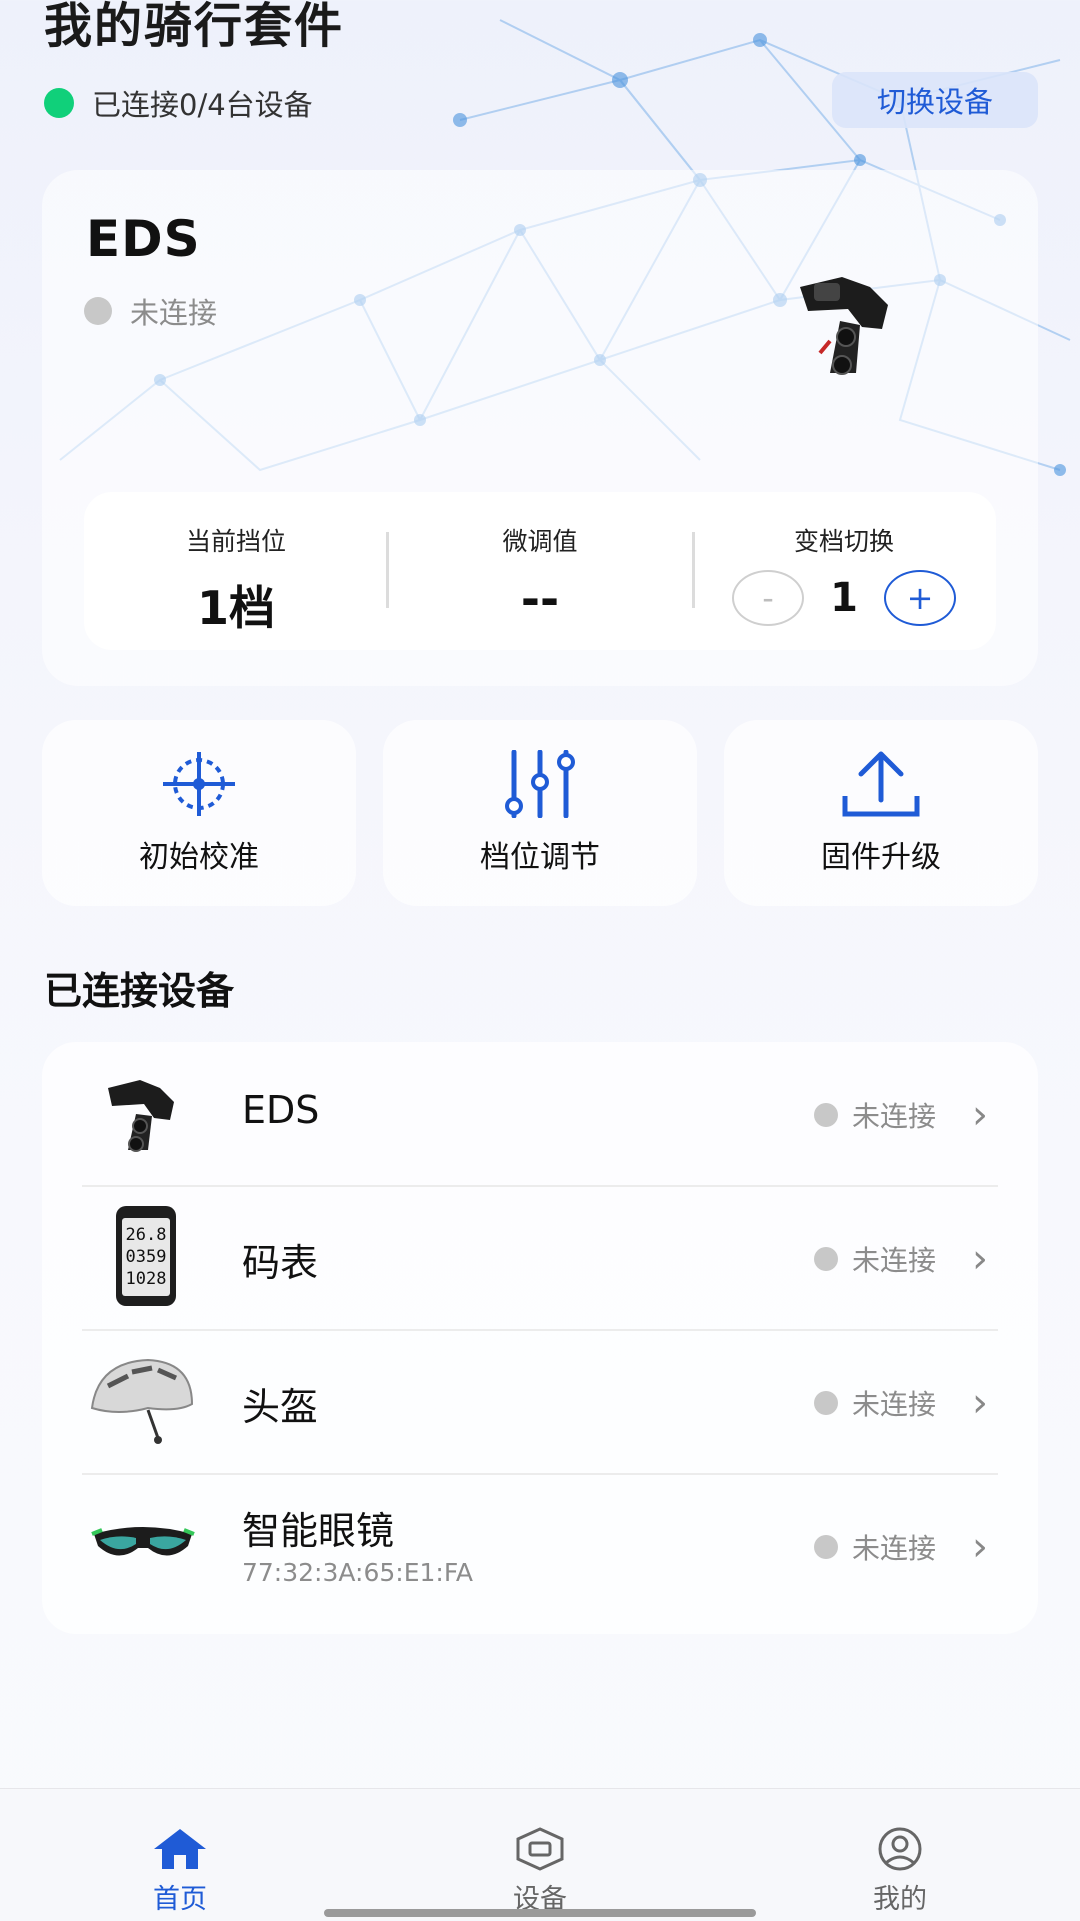 This screenshot has height=1921, width=1080. I want to click on bottom-tab-bar: 首页 设备 我的, so click(540, 1854).